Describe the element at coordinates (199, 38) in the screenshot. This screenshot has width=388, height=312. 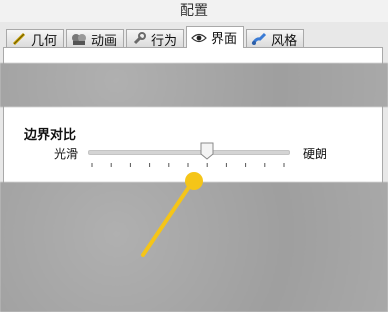
I see `eye-icon` at that location.